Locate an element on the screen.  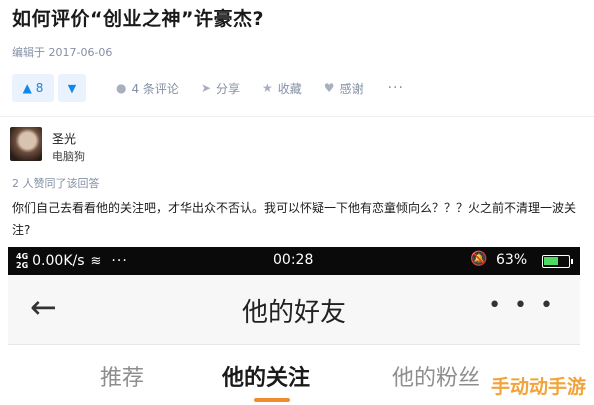
upvote-count: 8 is located at coordinates (39, 88).